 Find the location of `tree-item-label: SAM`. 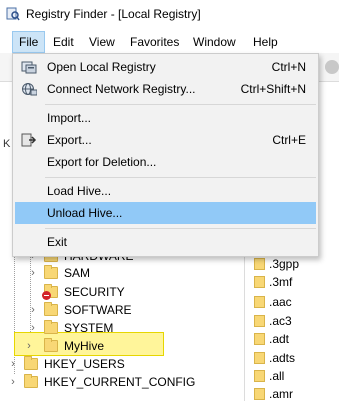

tree-item-label: SAM is located at coordinates (77, 273).